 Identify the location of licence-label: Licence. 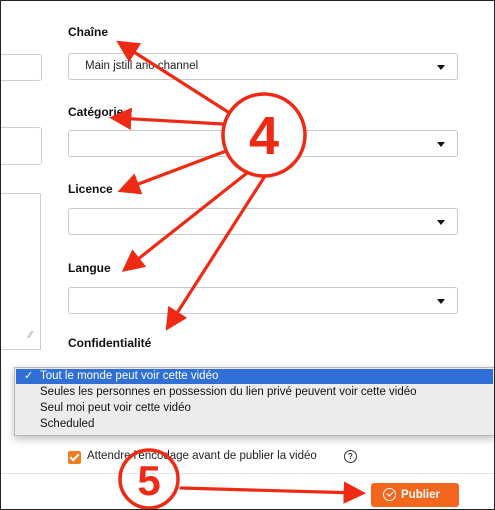
(90, 189).